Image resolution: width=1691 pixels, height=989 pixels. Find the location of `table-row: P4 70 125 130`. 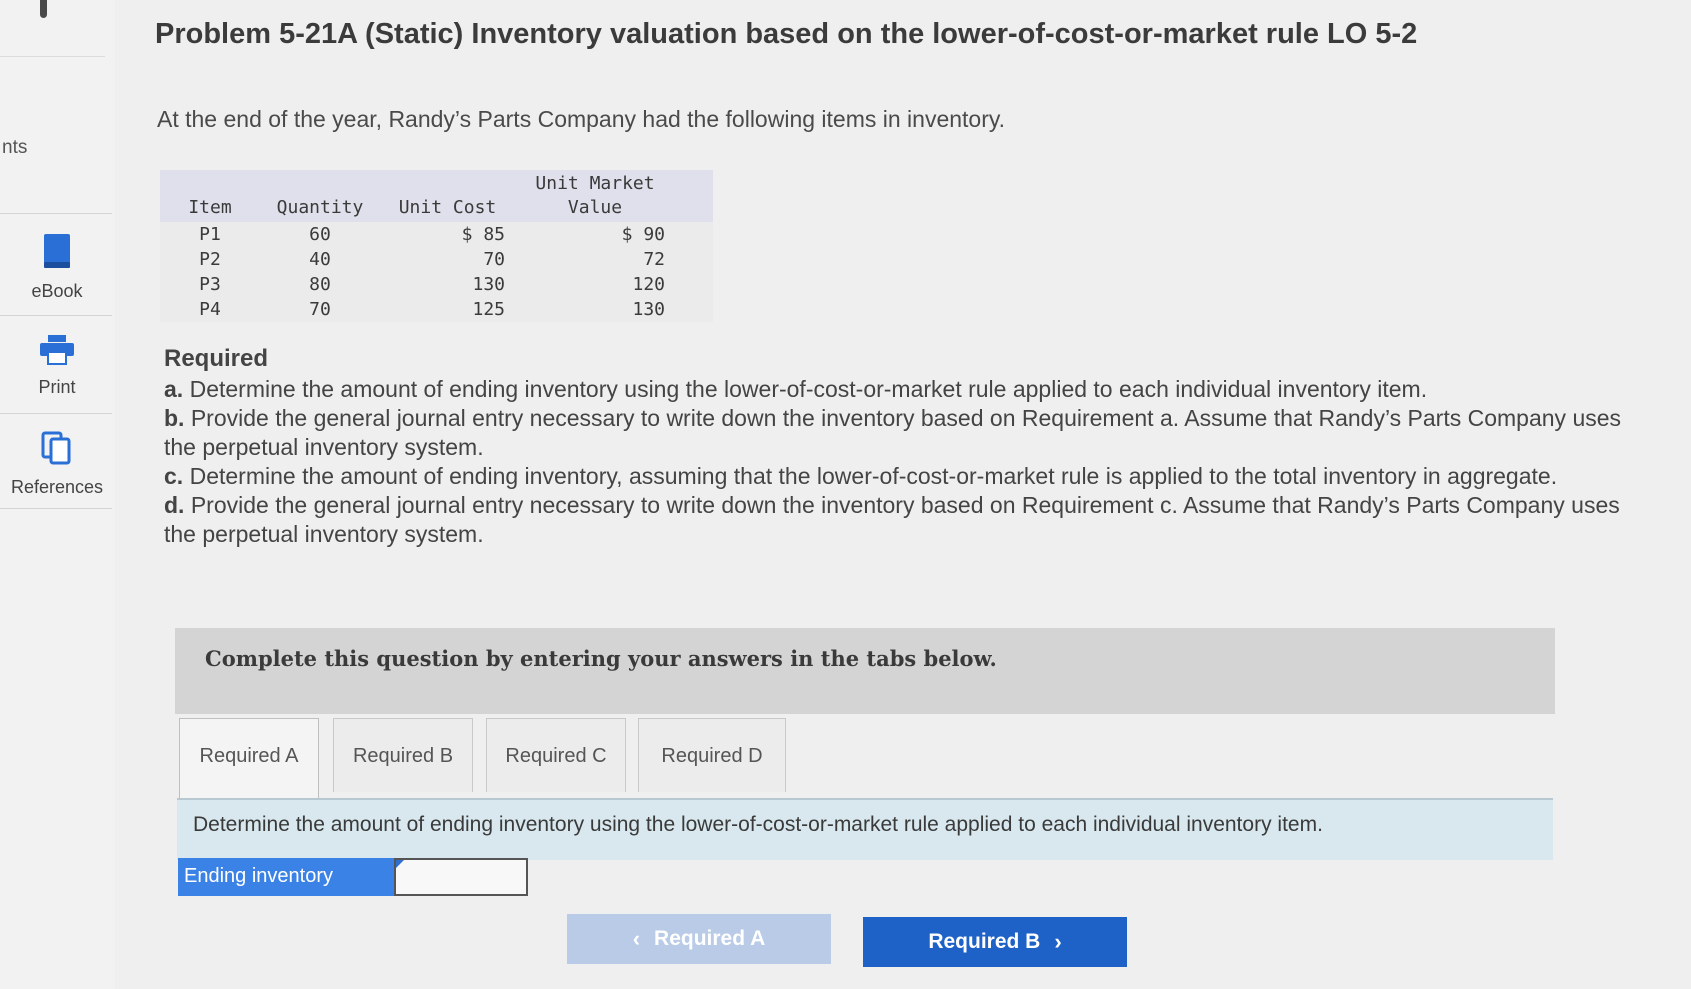

table-row: P4 70 125 130 is located at coordinates (436, 309).